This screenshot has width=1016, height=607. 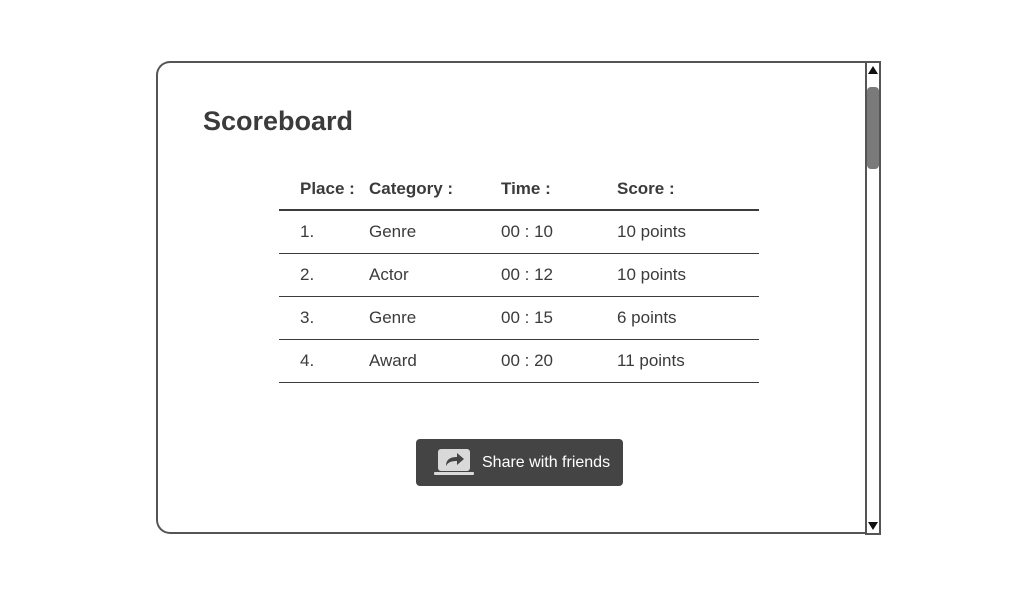 I want to click on cell-time: 00 : 10, so click(x=559, y=232).